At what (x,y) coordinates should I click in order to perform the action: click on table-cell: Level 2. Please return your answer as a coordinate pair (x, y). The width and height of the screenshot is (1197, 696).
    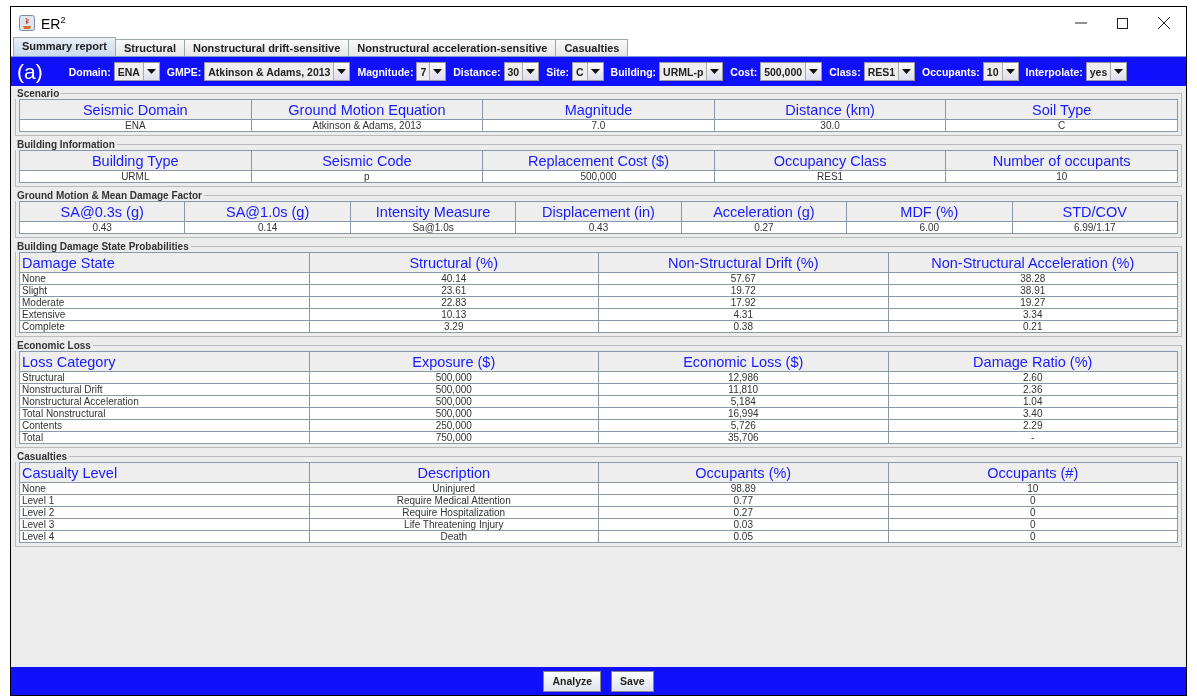
    Looking at the image, I should click on (164, 512).